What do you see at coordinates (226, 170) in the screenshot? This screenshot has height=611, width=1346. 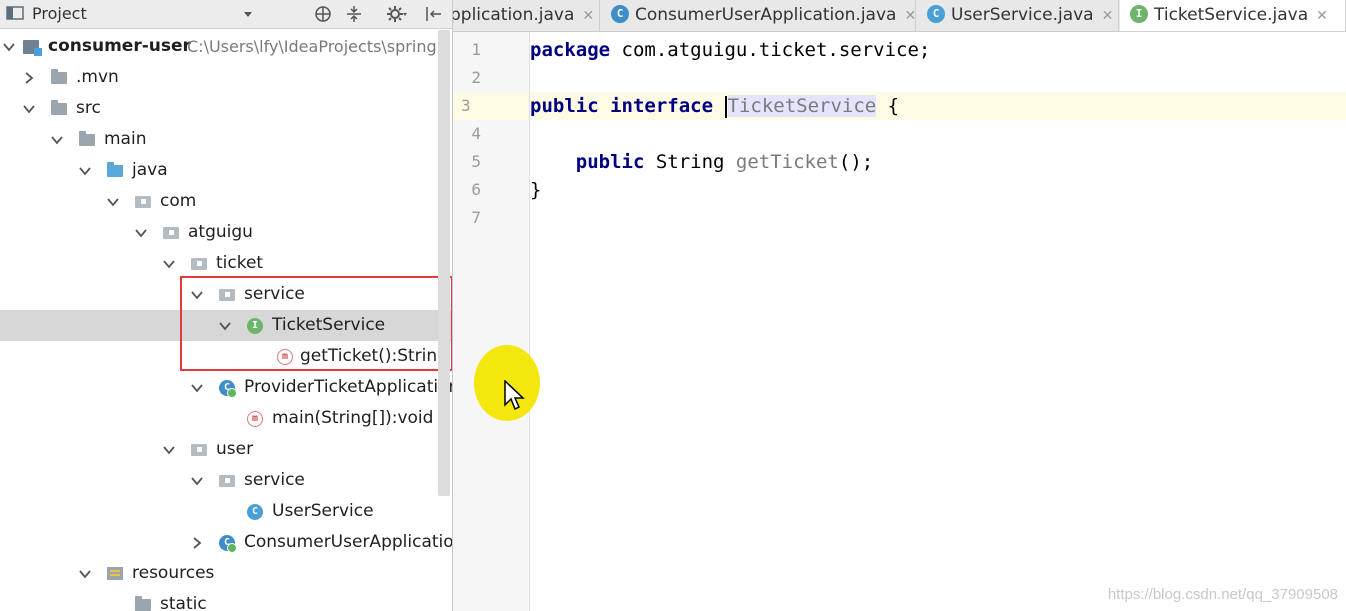 I see `tree-item-java: java` at bounding box center [226, 170].